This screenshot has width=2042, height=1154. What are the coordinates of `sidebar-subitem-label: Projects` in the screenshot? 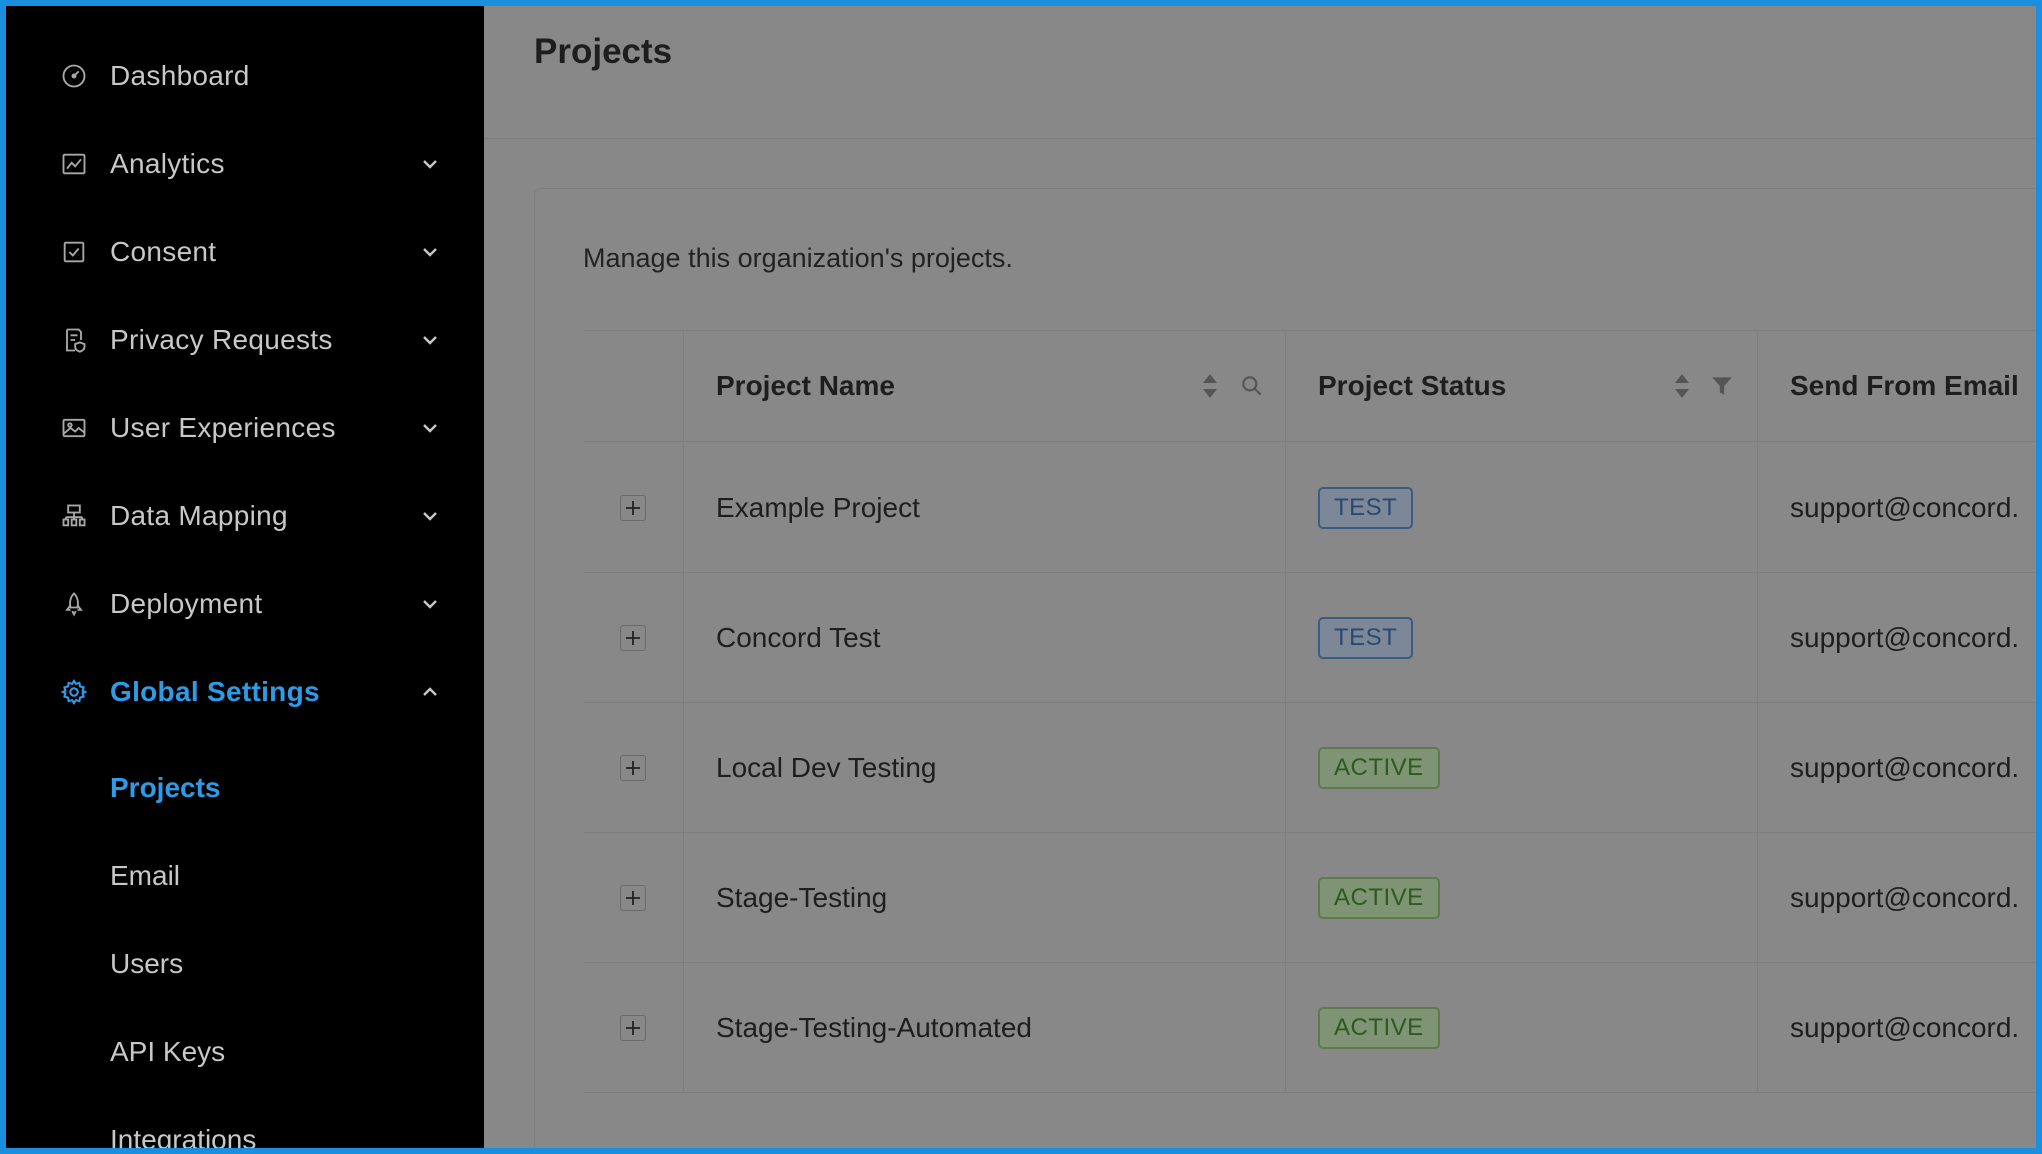 It's located at (165, 787).